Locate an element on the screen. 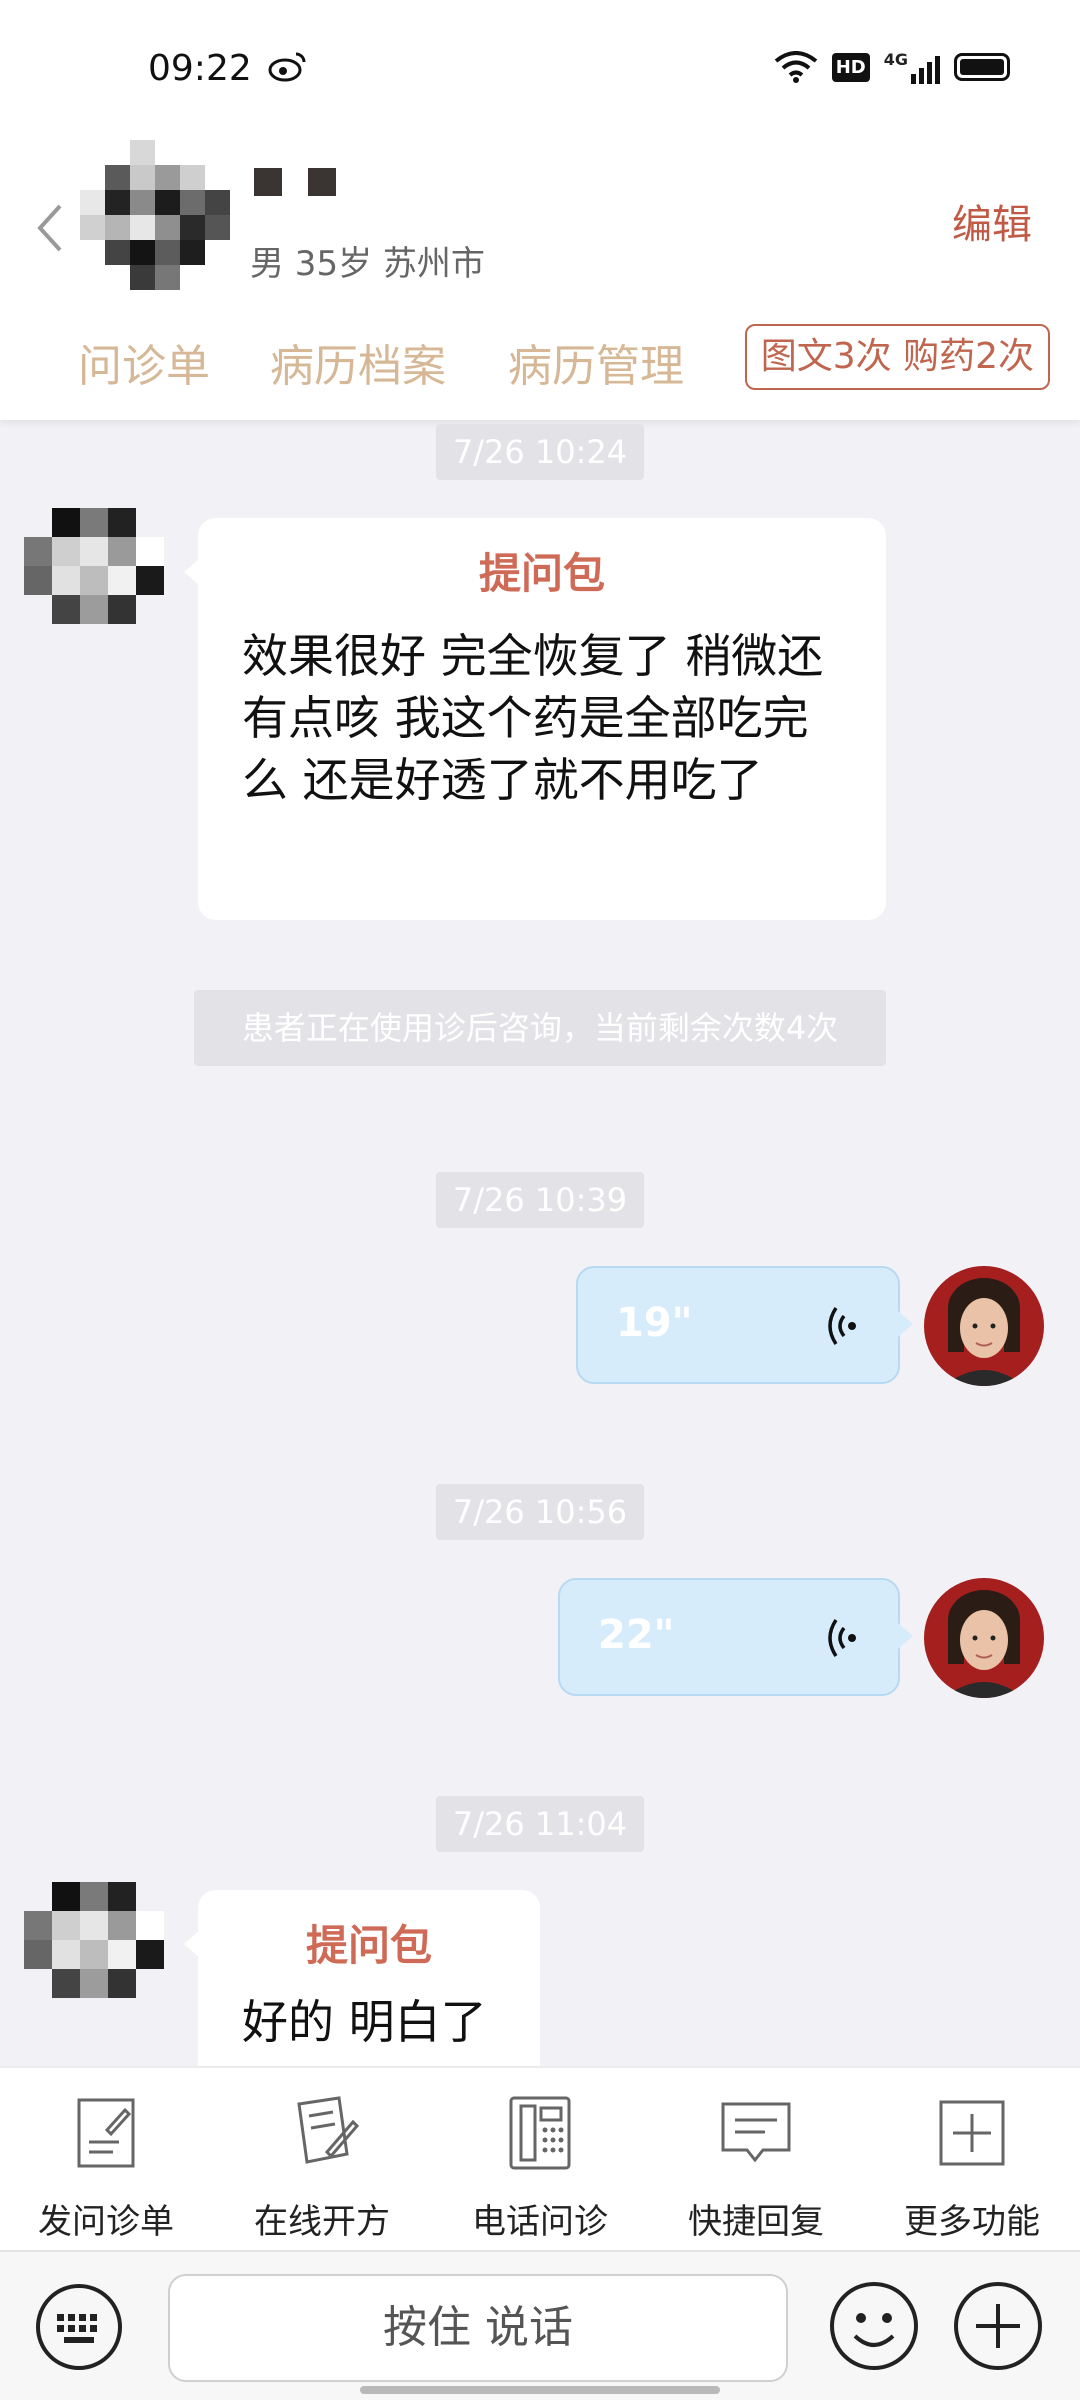 Image resolution: width=1080 pixels, height=2400 pixels. edit-button: 编辑 is located at coordinates (992, 221).